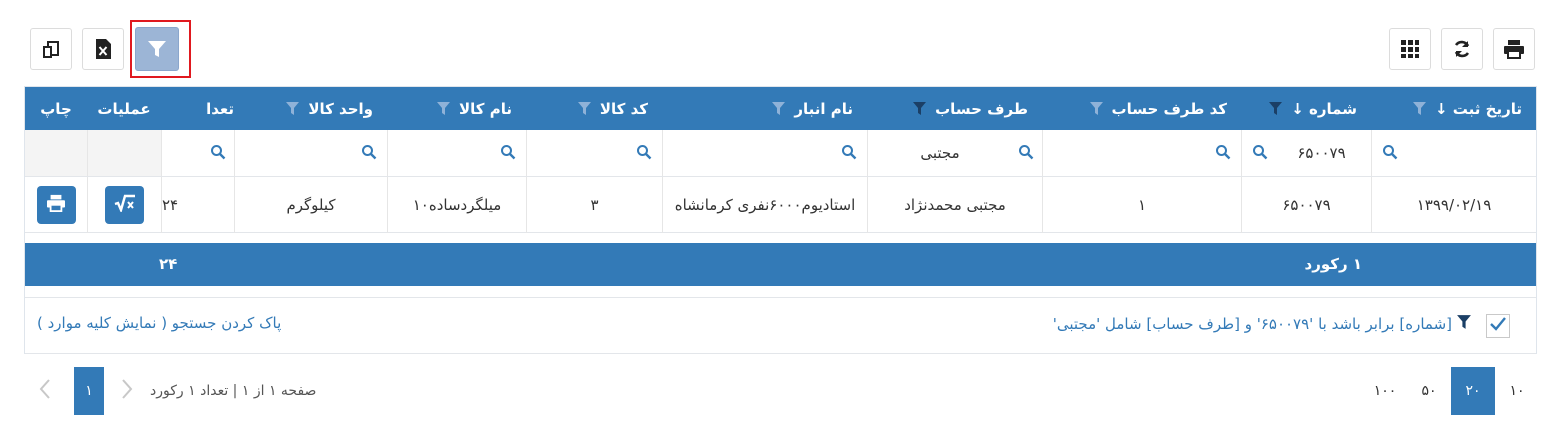 The width and height of the screenshot is (1565, 429). Describe the element at coordinates (1473, 391) in the screenshot. I see `page-size-option-selected: ۲۰` at that location.